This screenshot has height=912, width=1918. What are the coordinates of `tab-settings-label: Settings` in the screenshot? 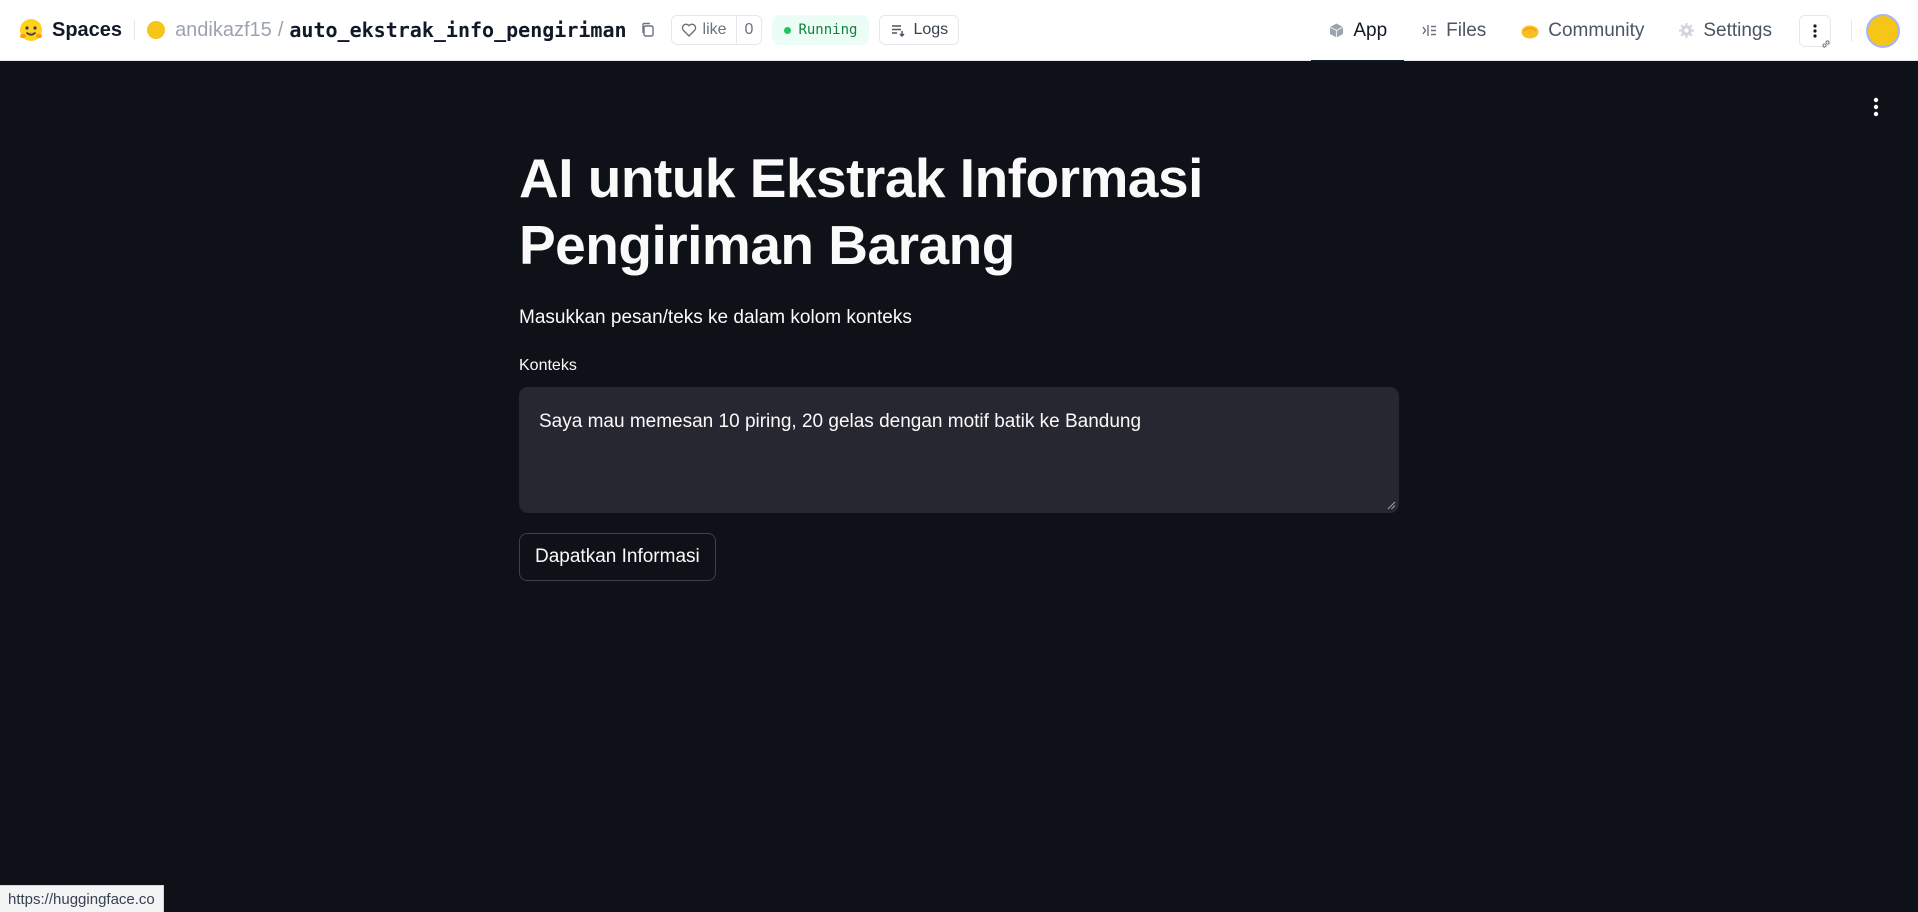 It's located at (1737, 30).